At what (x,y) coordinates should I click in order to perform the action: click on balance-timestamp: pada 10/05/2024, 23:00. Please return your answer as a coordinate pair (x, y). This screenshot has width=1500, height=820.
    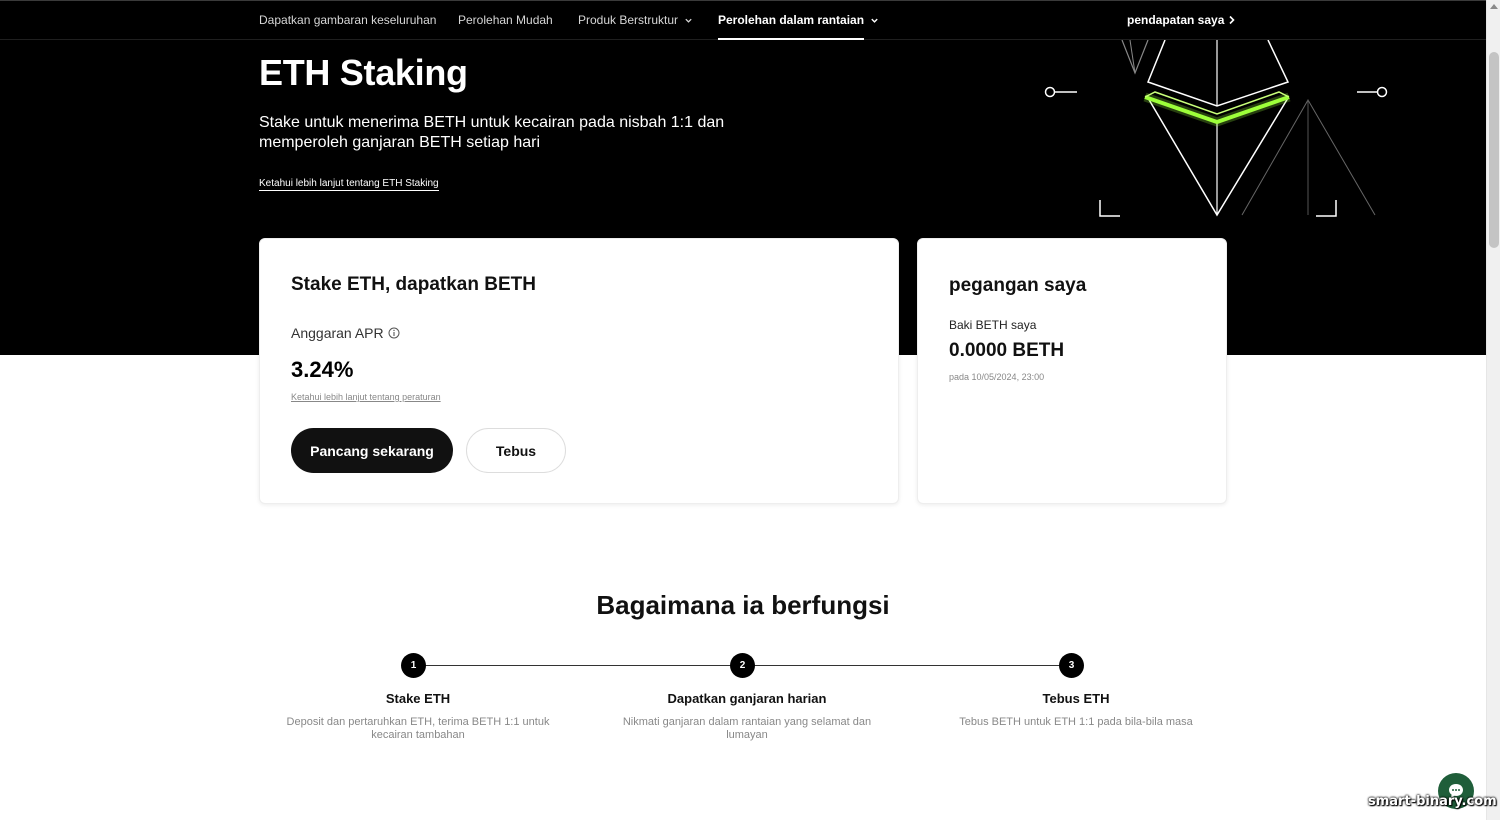
    Looking at the image, I should click on (997, 377).